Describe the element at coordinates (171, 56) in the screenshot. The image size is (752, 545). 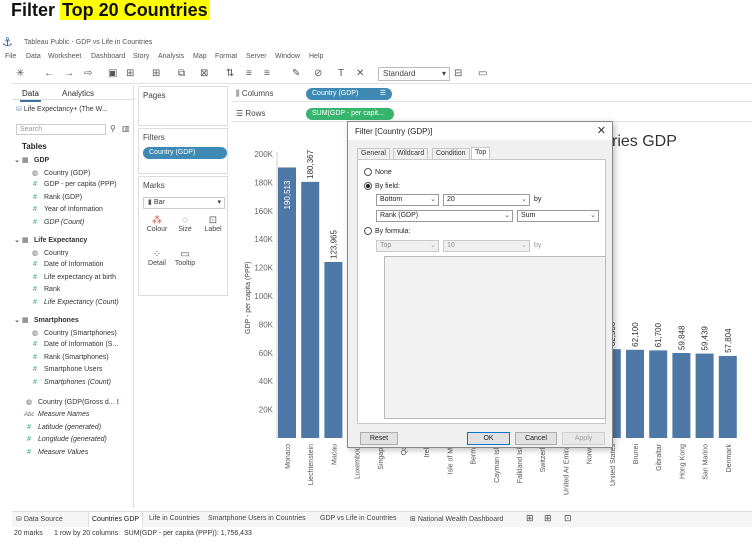
I see `menu-item: Analysis` at that location.